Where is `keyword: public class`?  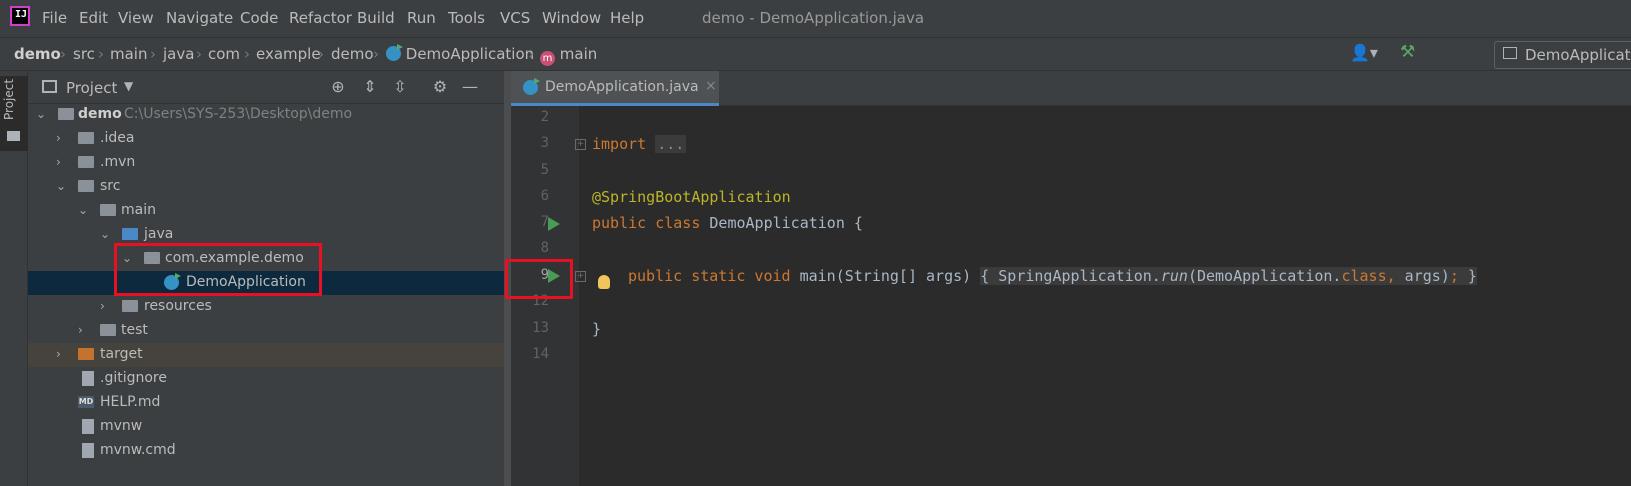 keyword: public class is located at coordinates (646, 223).